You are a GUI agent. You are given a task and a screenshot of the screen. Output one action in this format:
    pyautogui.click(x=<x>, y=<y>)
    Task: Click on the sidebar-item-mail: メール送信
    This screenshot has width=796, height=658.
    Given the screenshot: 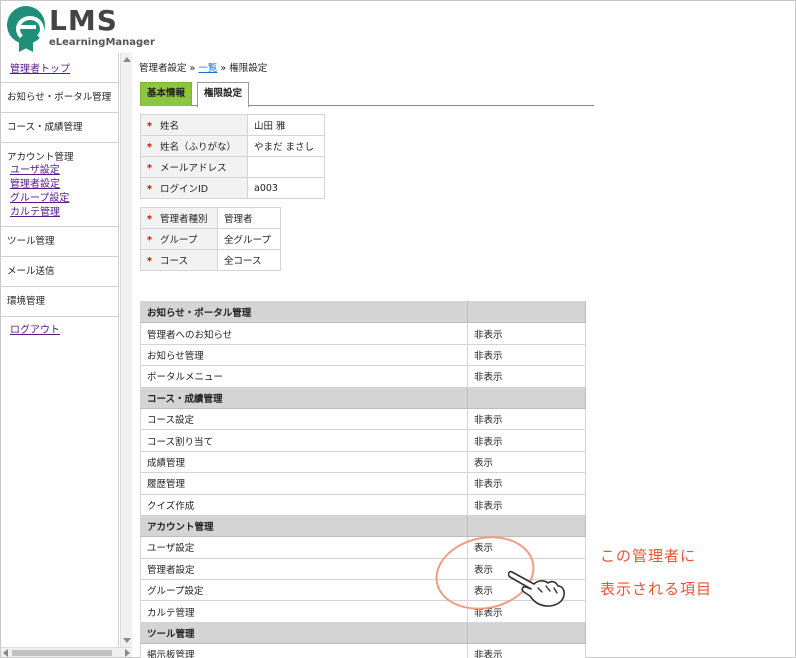 What is the action you would take?
    pyautogui.click(x=62, y=271)
    